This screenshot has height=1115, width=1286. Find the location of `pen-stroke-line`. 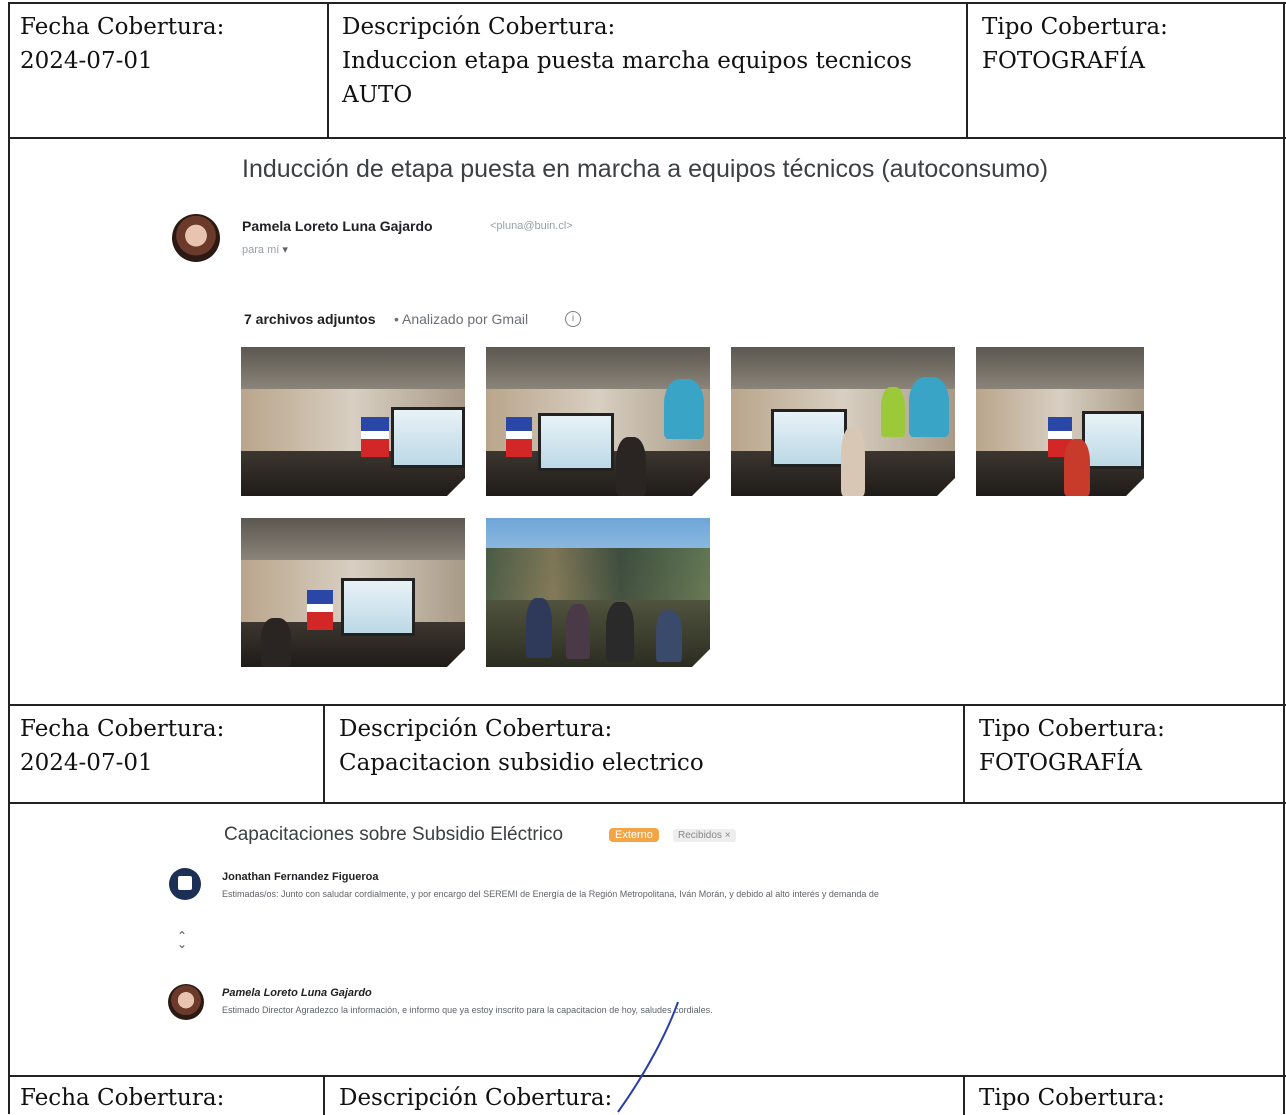

pen-stroke-line is located at coordinates (648, 1057).